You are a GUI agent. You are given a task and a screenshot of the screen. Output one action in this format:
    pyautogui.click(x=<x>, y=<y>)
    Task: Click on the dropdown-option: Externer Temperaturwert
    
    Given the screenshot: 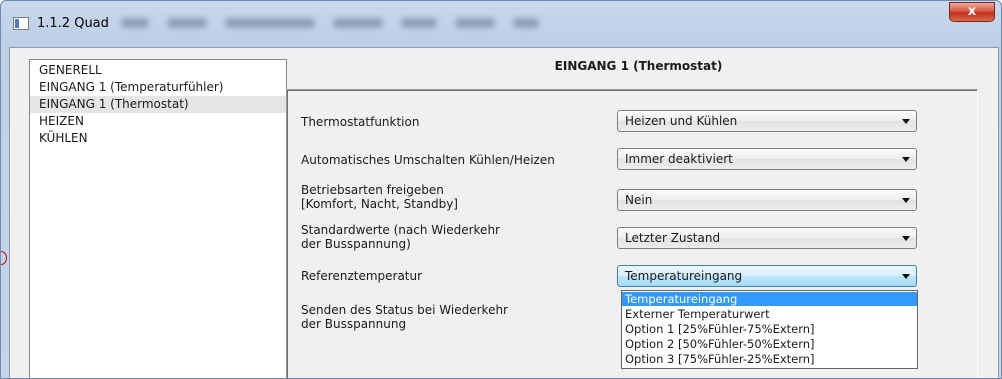 What is the action you would take?
    pyautogui.click(x=769, y=314)
    